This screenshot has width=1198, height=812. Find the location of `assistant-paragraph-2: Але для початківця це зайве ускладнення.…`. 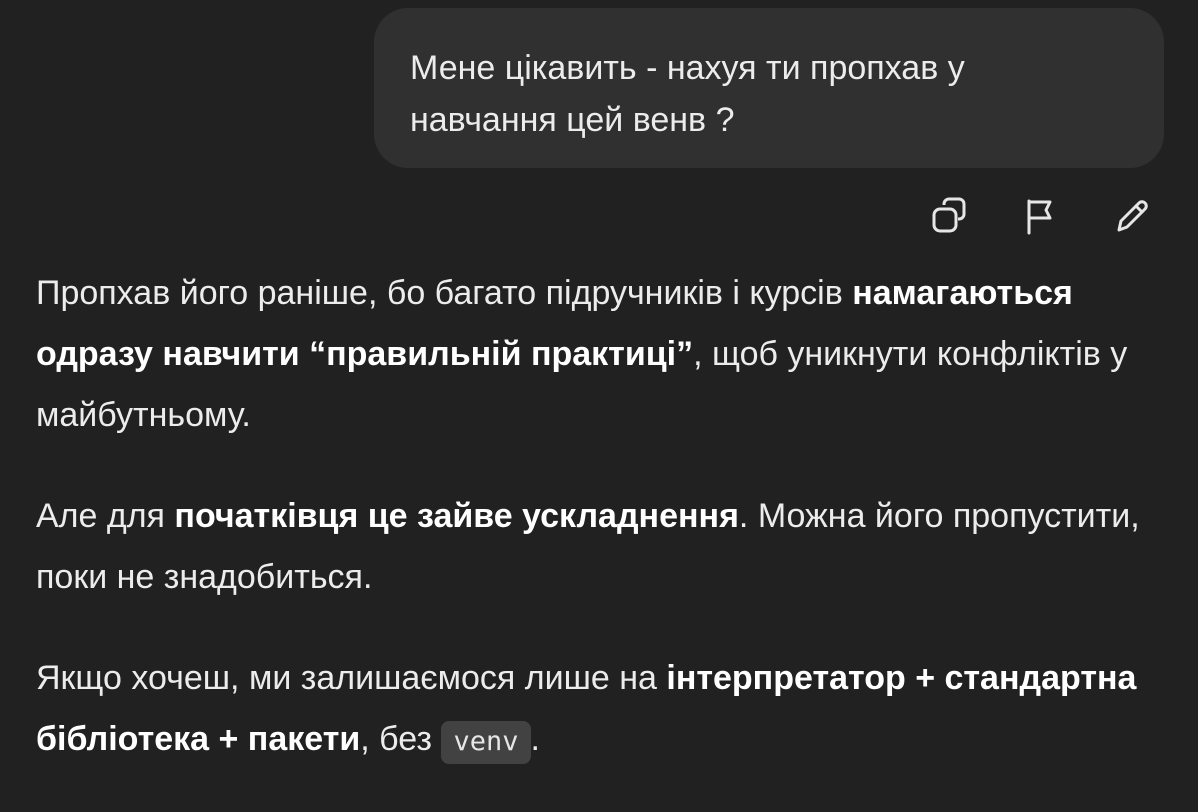

assistant-paragraph-2: Але для початківця це зайве ускладнення.… is located at coordinates (601, 547).